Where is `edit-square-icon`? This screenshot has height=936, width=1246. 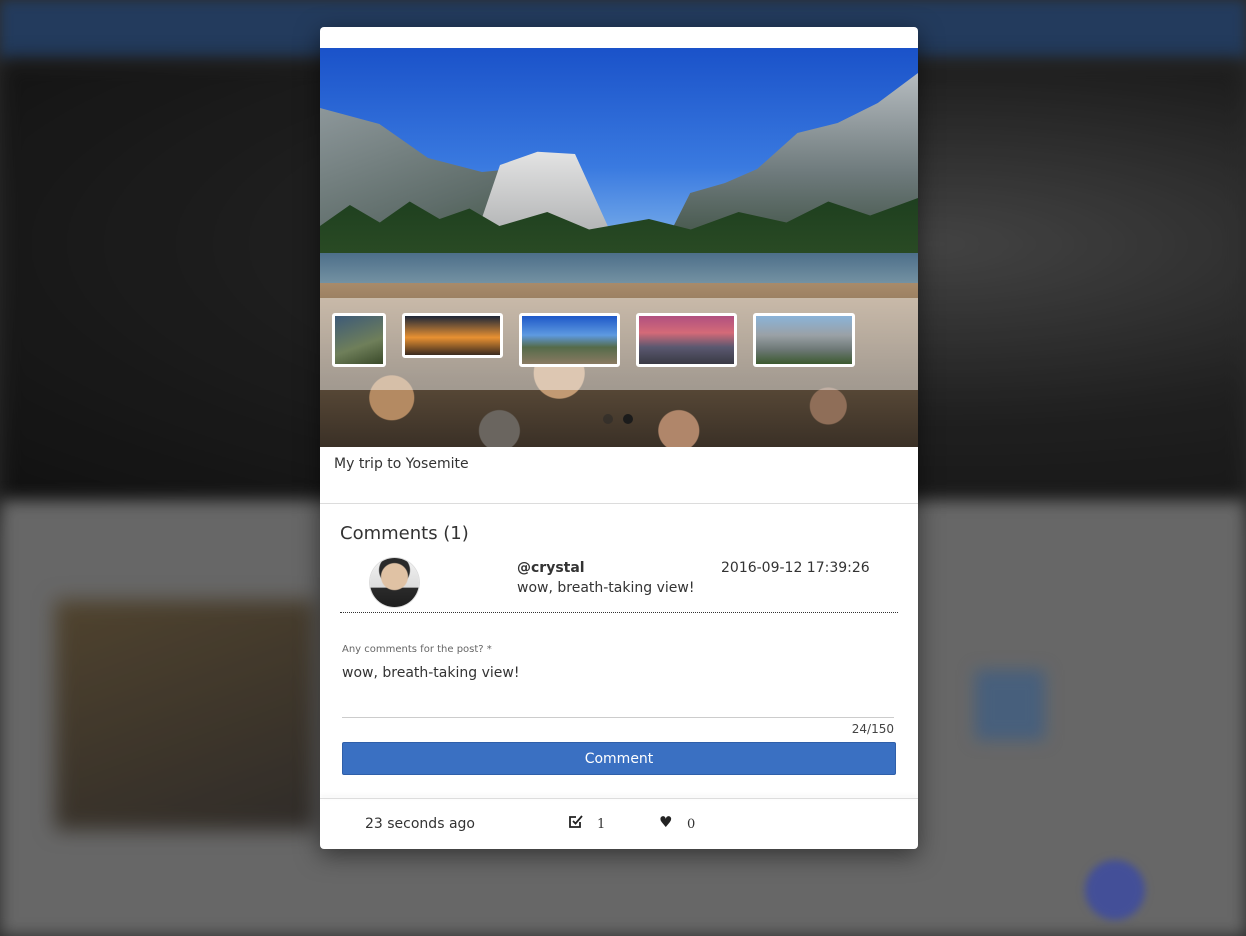 edit-square-icon is located at coordinates (575, 821).